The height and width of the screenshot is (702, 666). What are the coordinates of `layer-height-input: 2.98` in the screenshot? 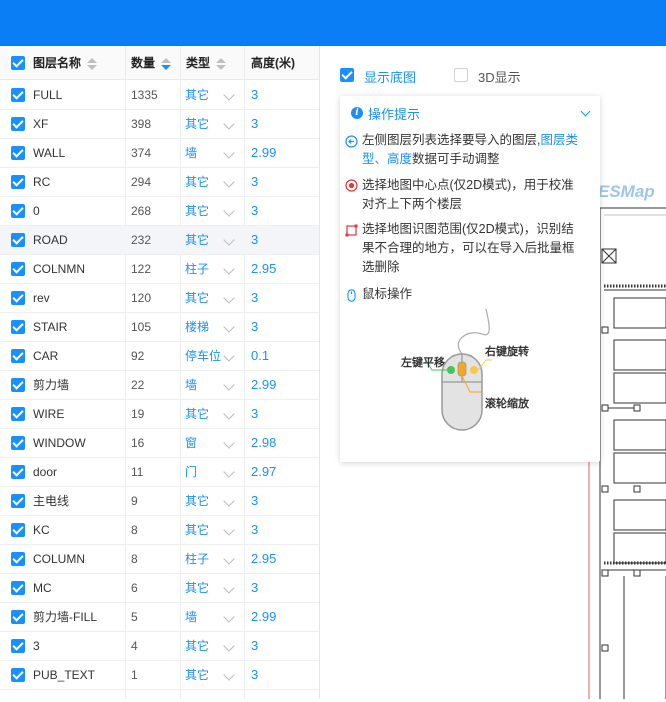 It's located at (263, 443).